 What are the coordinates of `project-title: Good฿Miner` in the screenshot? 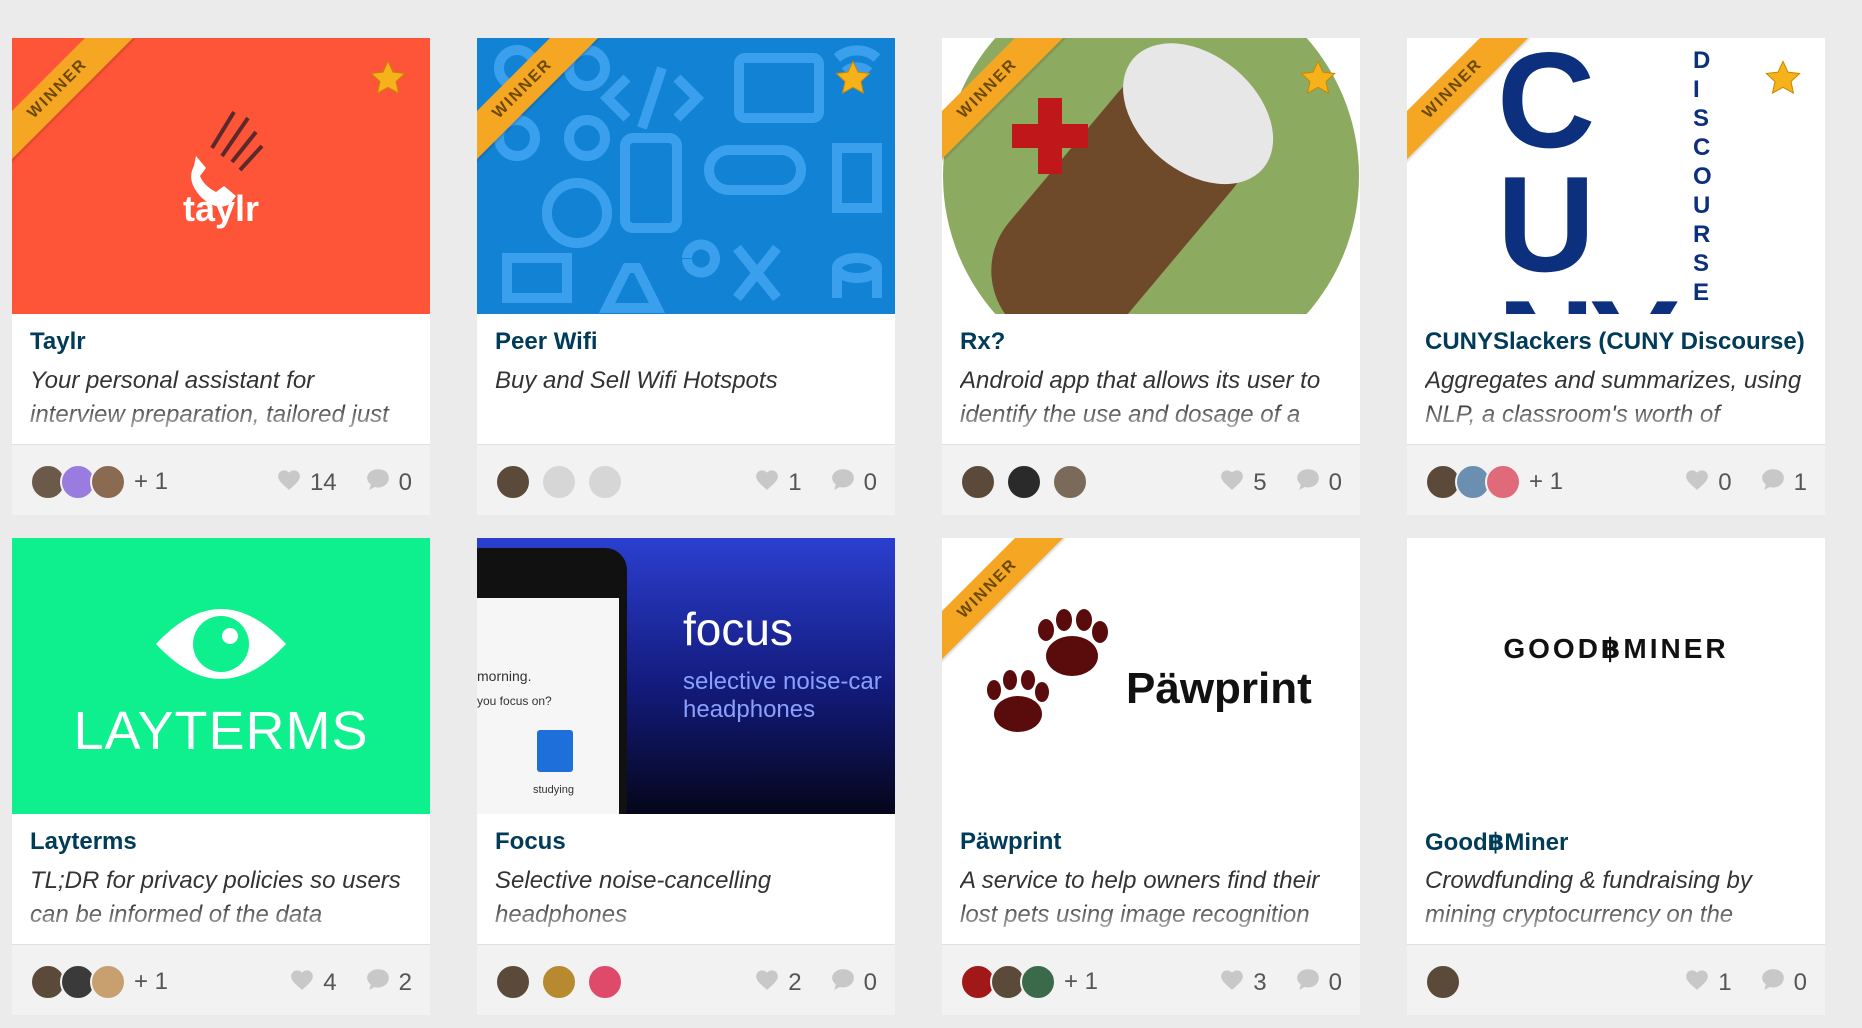 It's located at (1496, 842).